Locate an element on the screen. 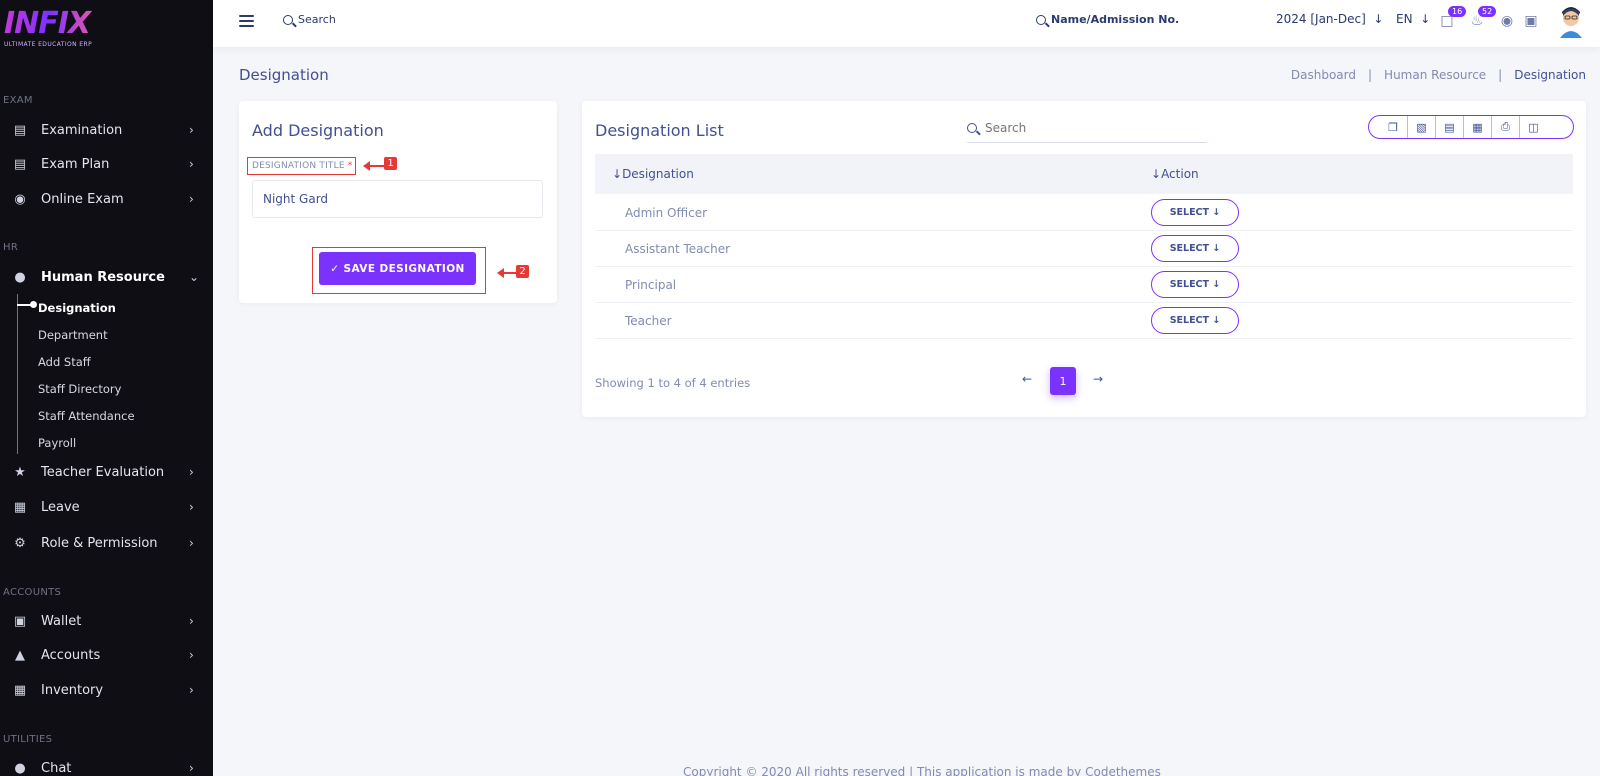 This screenshot has height=776, width=1600. pdf-icon: ▦ is located at coordinates (1477, 127).